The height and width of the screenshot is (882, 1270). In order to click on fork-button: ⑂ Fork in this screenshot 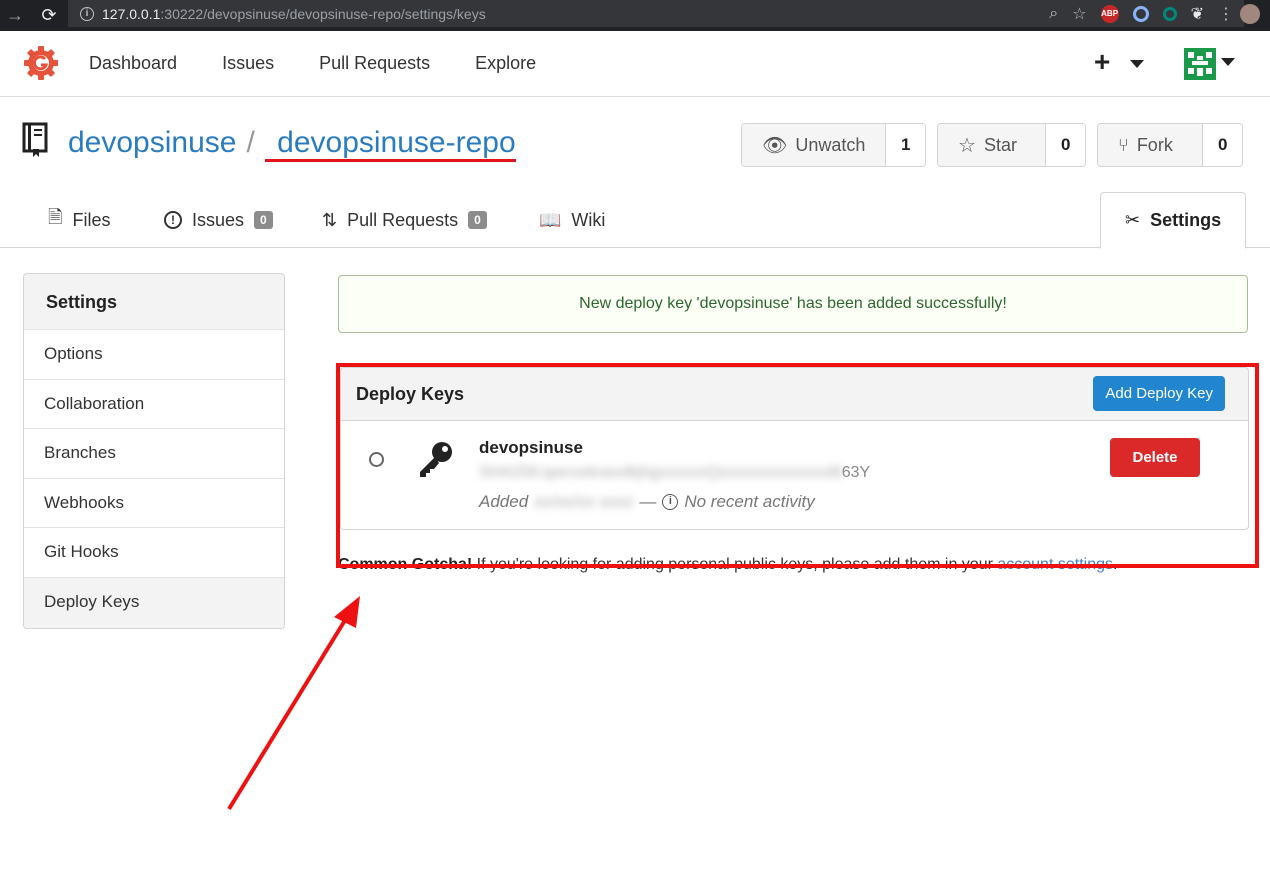, I will do `click(1150, 145)`.